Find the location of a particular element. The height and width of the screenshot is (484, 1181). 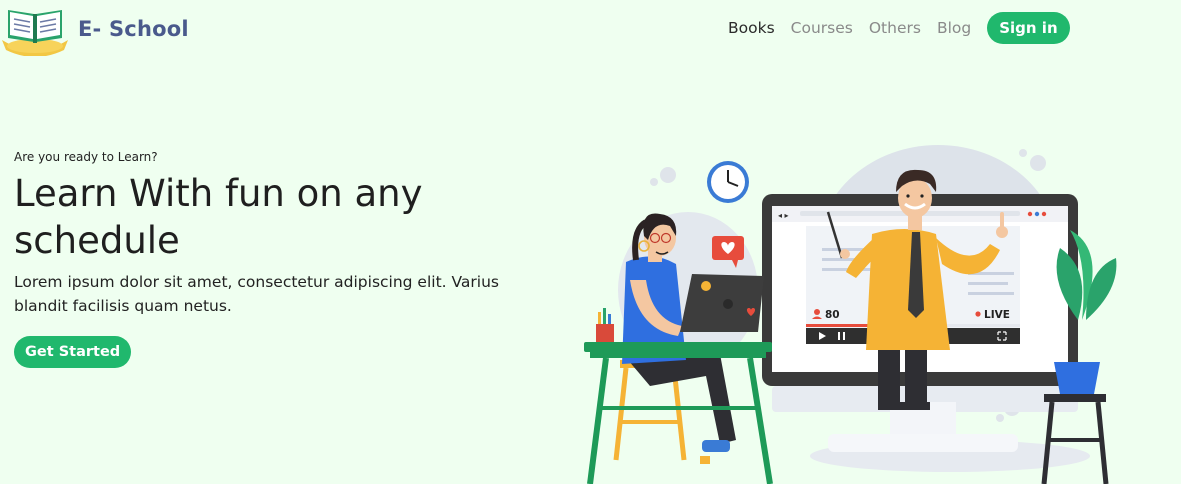

laptop is located at coordinates (722, 303).